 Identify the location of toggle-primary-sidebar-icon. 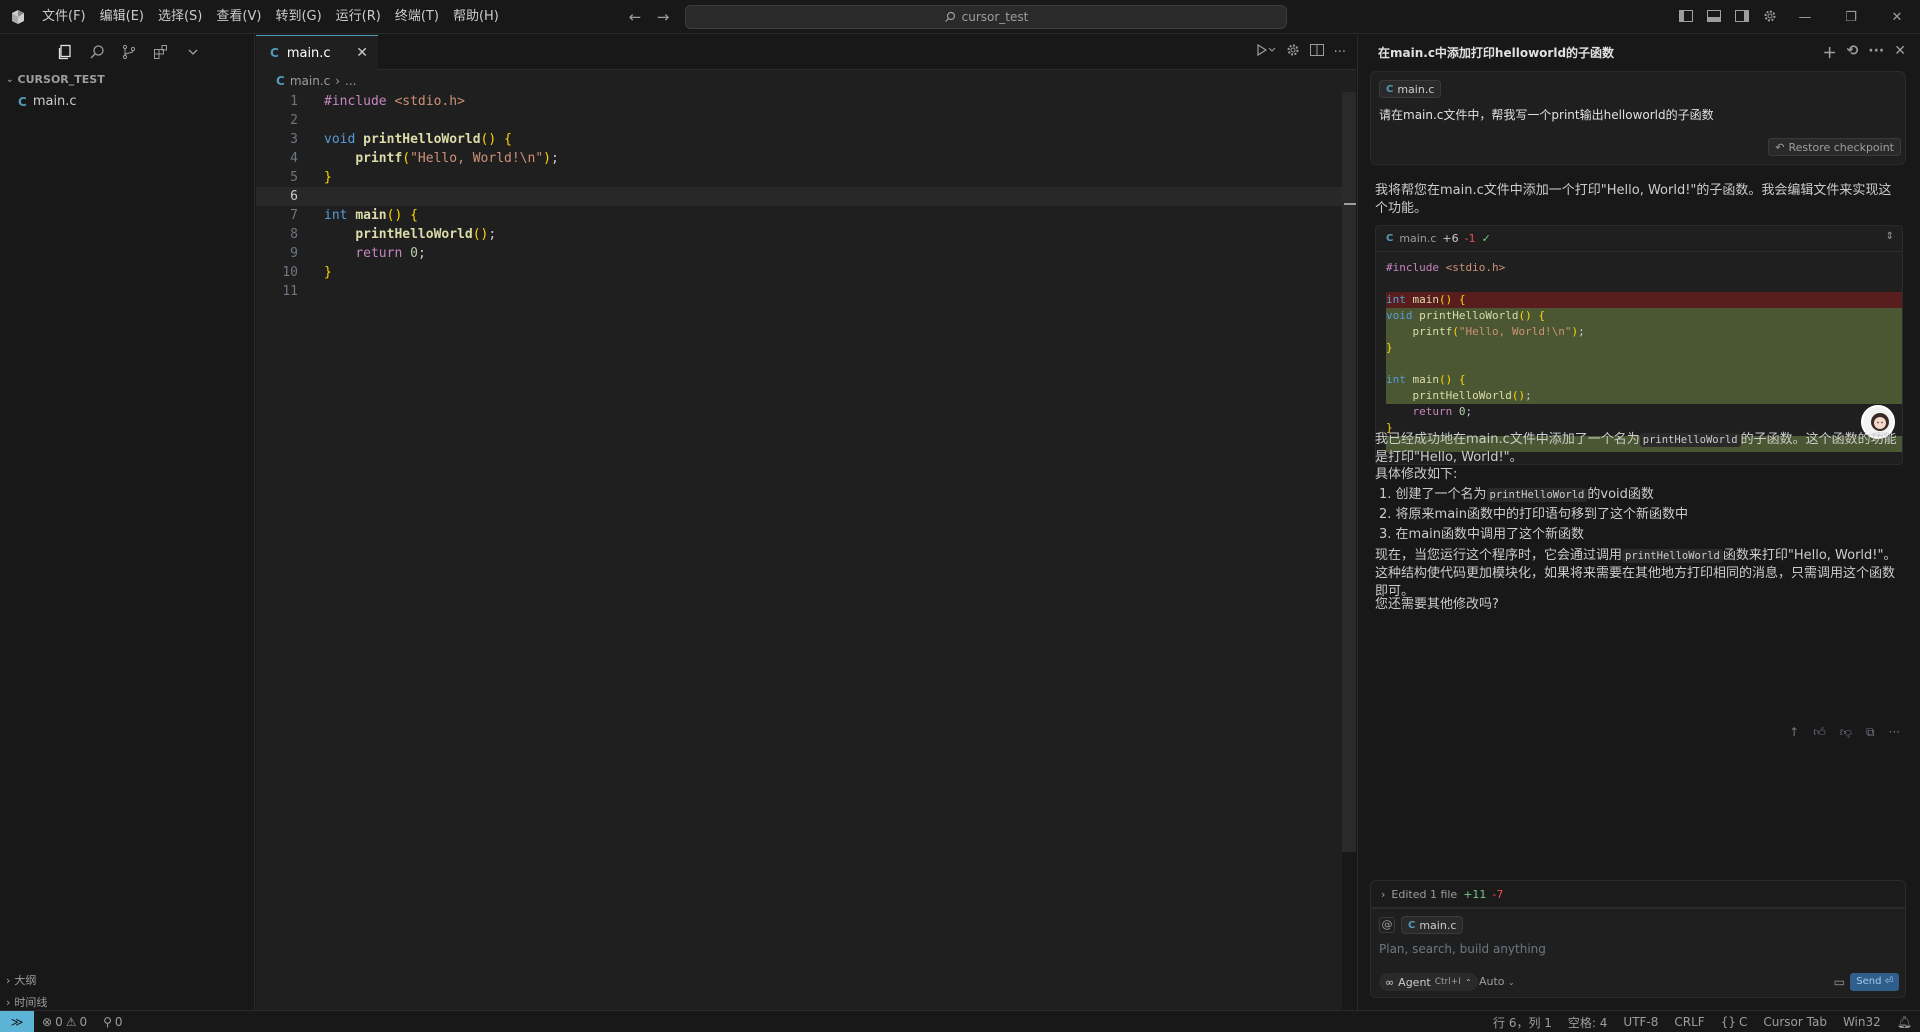
(1686, 16).